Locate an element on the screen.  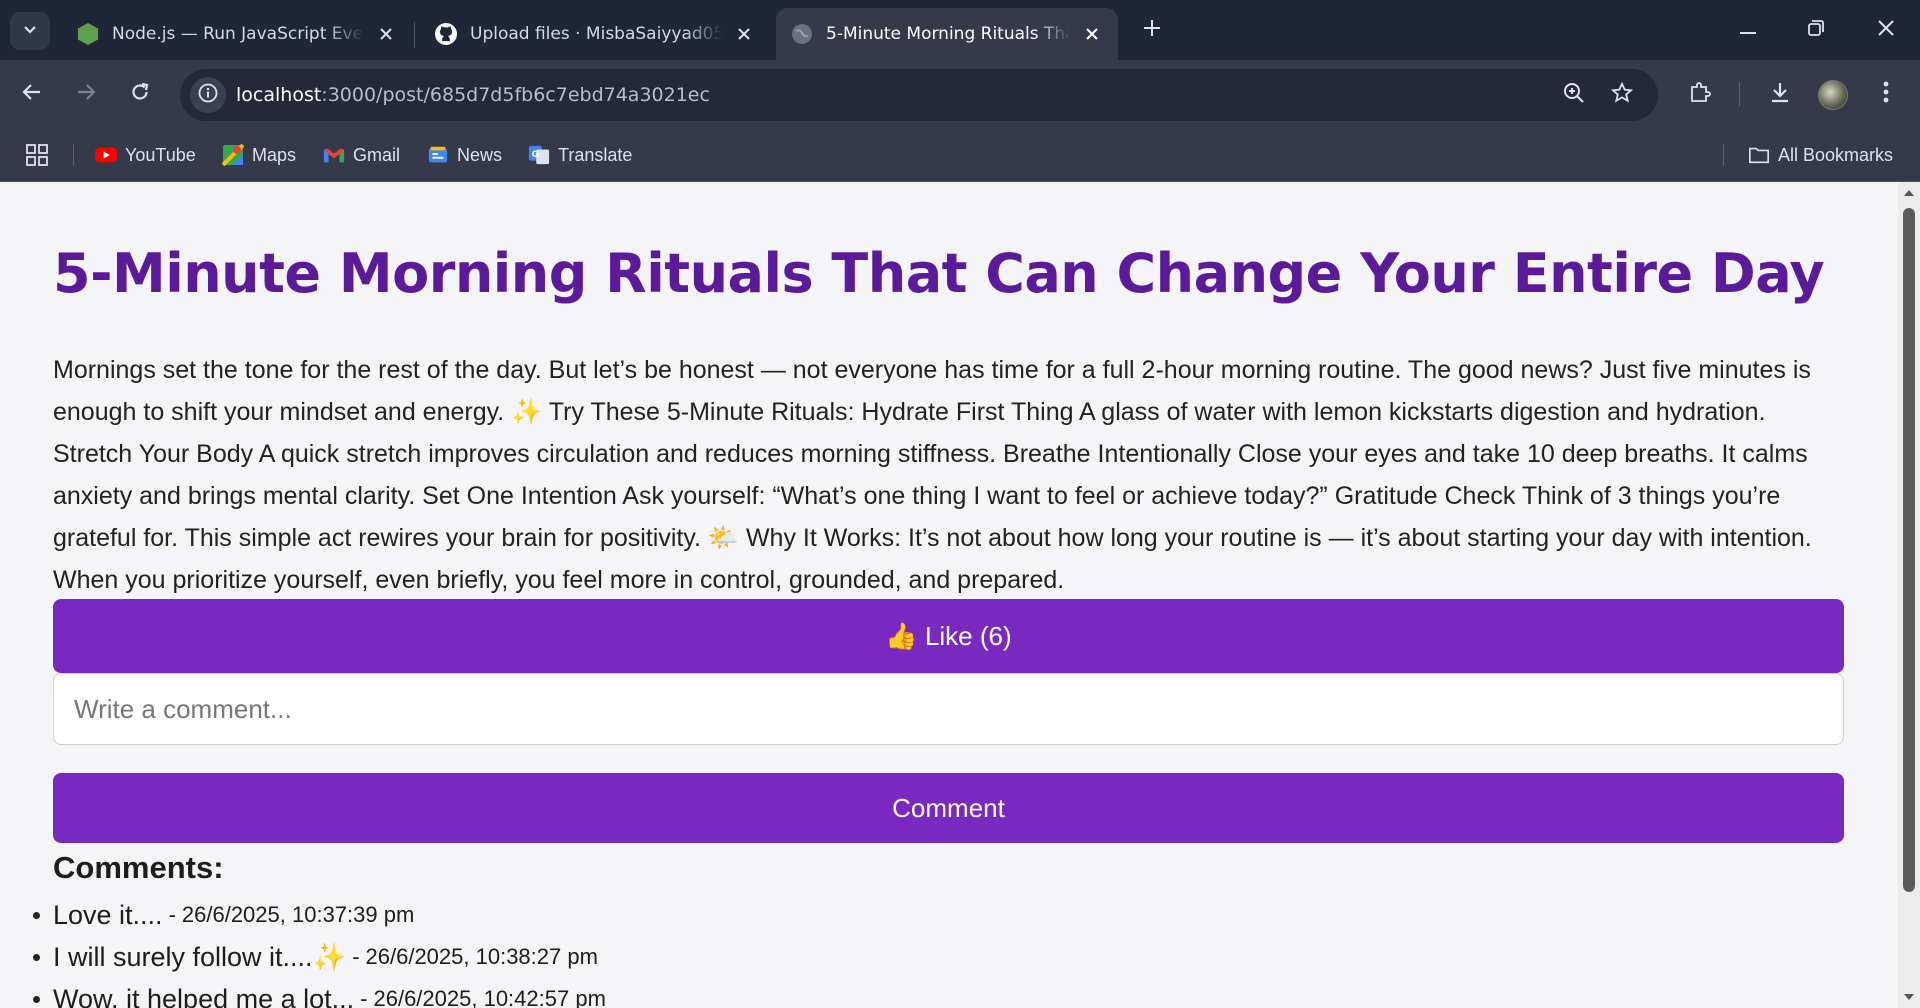
reload-icon is located at coordinates (140, 94).